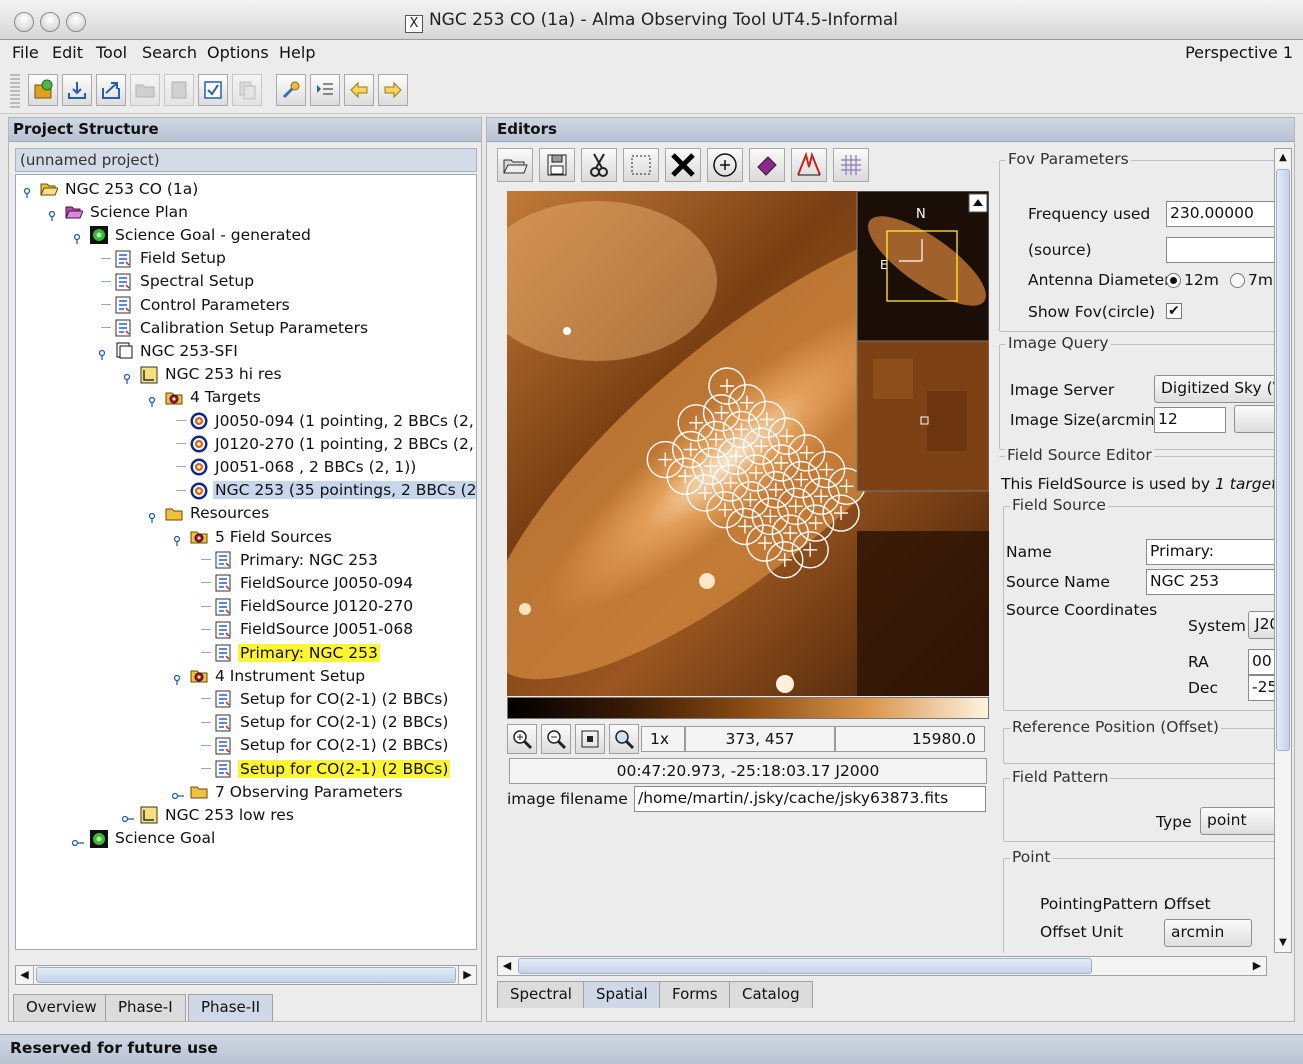 The image size is (1303, 1064). Describe the element at coordinates (1261, 688) in the screenshot. I see `dec-input: -25` at that location.